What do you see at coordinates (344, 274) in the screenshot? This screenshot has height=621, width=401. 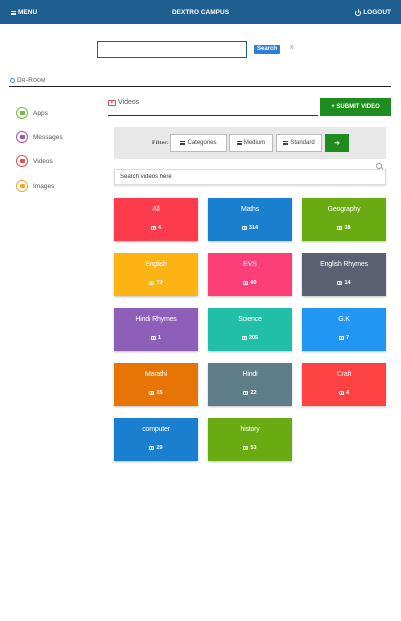 I see `category-tile: English Rhymes 14` at bounding box center [344, 274].